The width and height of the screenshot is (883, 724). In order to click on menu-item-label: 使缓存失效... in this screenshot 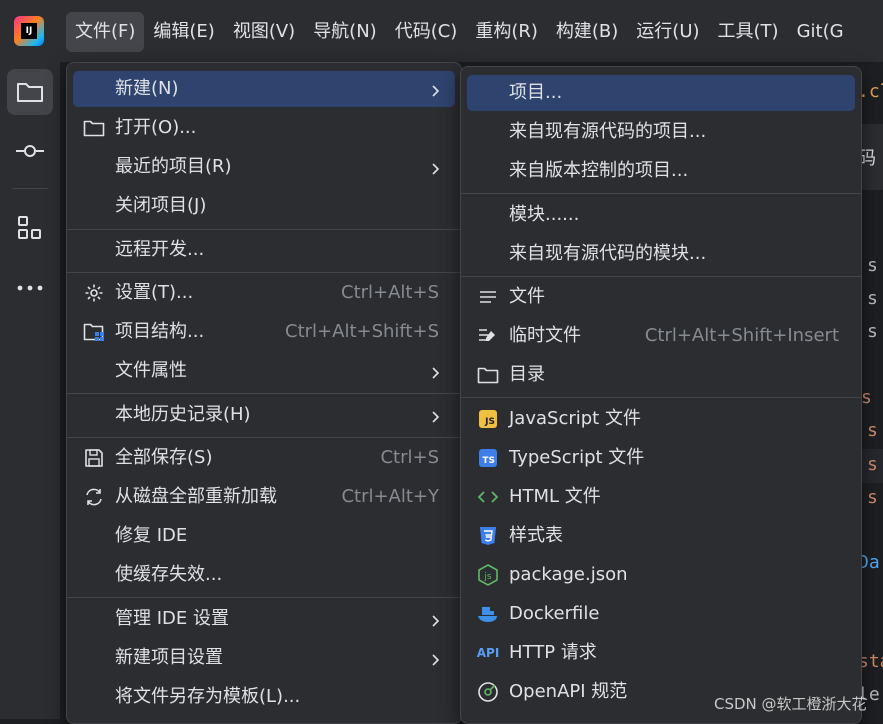, I will do `click(169, 574)`.